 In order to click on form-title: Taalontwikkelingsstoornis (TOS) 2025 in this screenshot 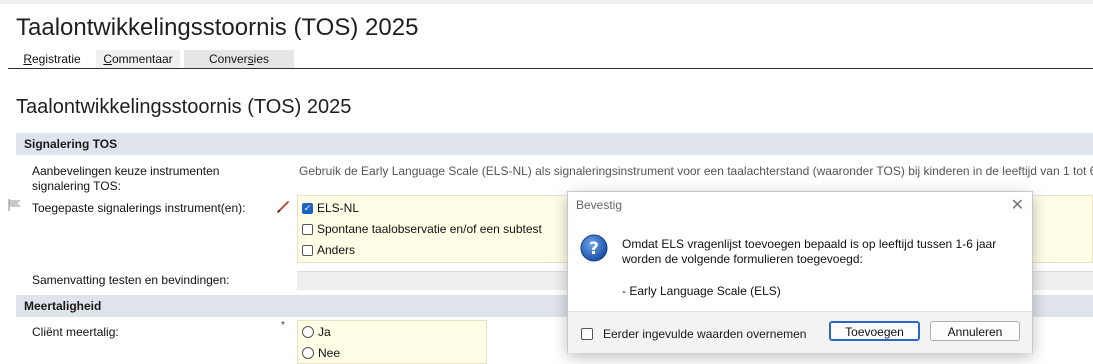, I will do `click(184, 107)`.